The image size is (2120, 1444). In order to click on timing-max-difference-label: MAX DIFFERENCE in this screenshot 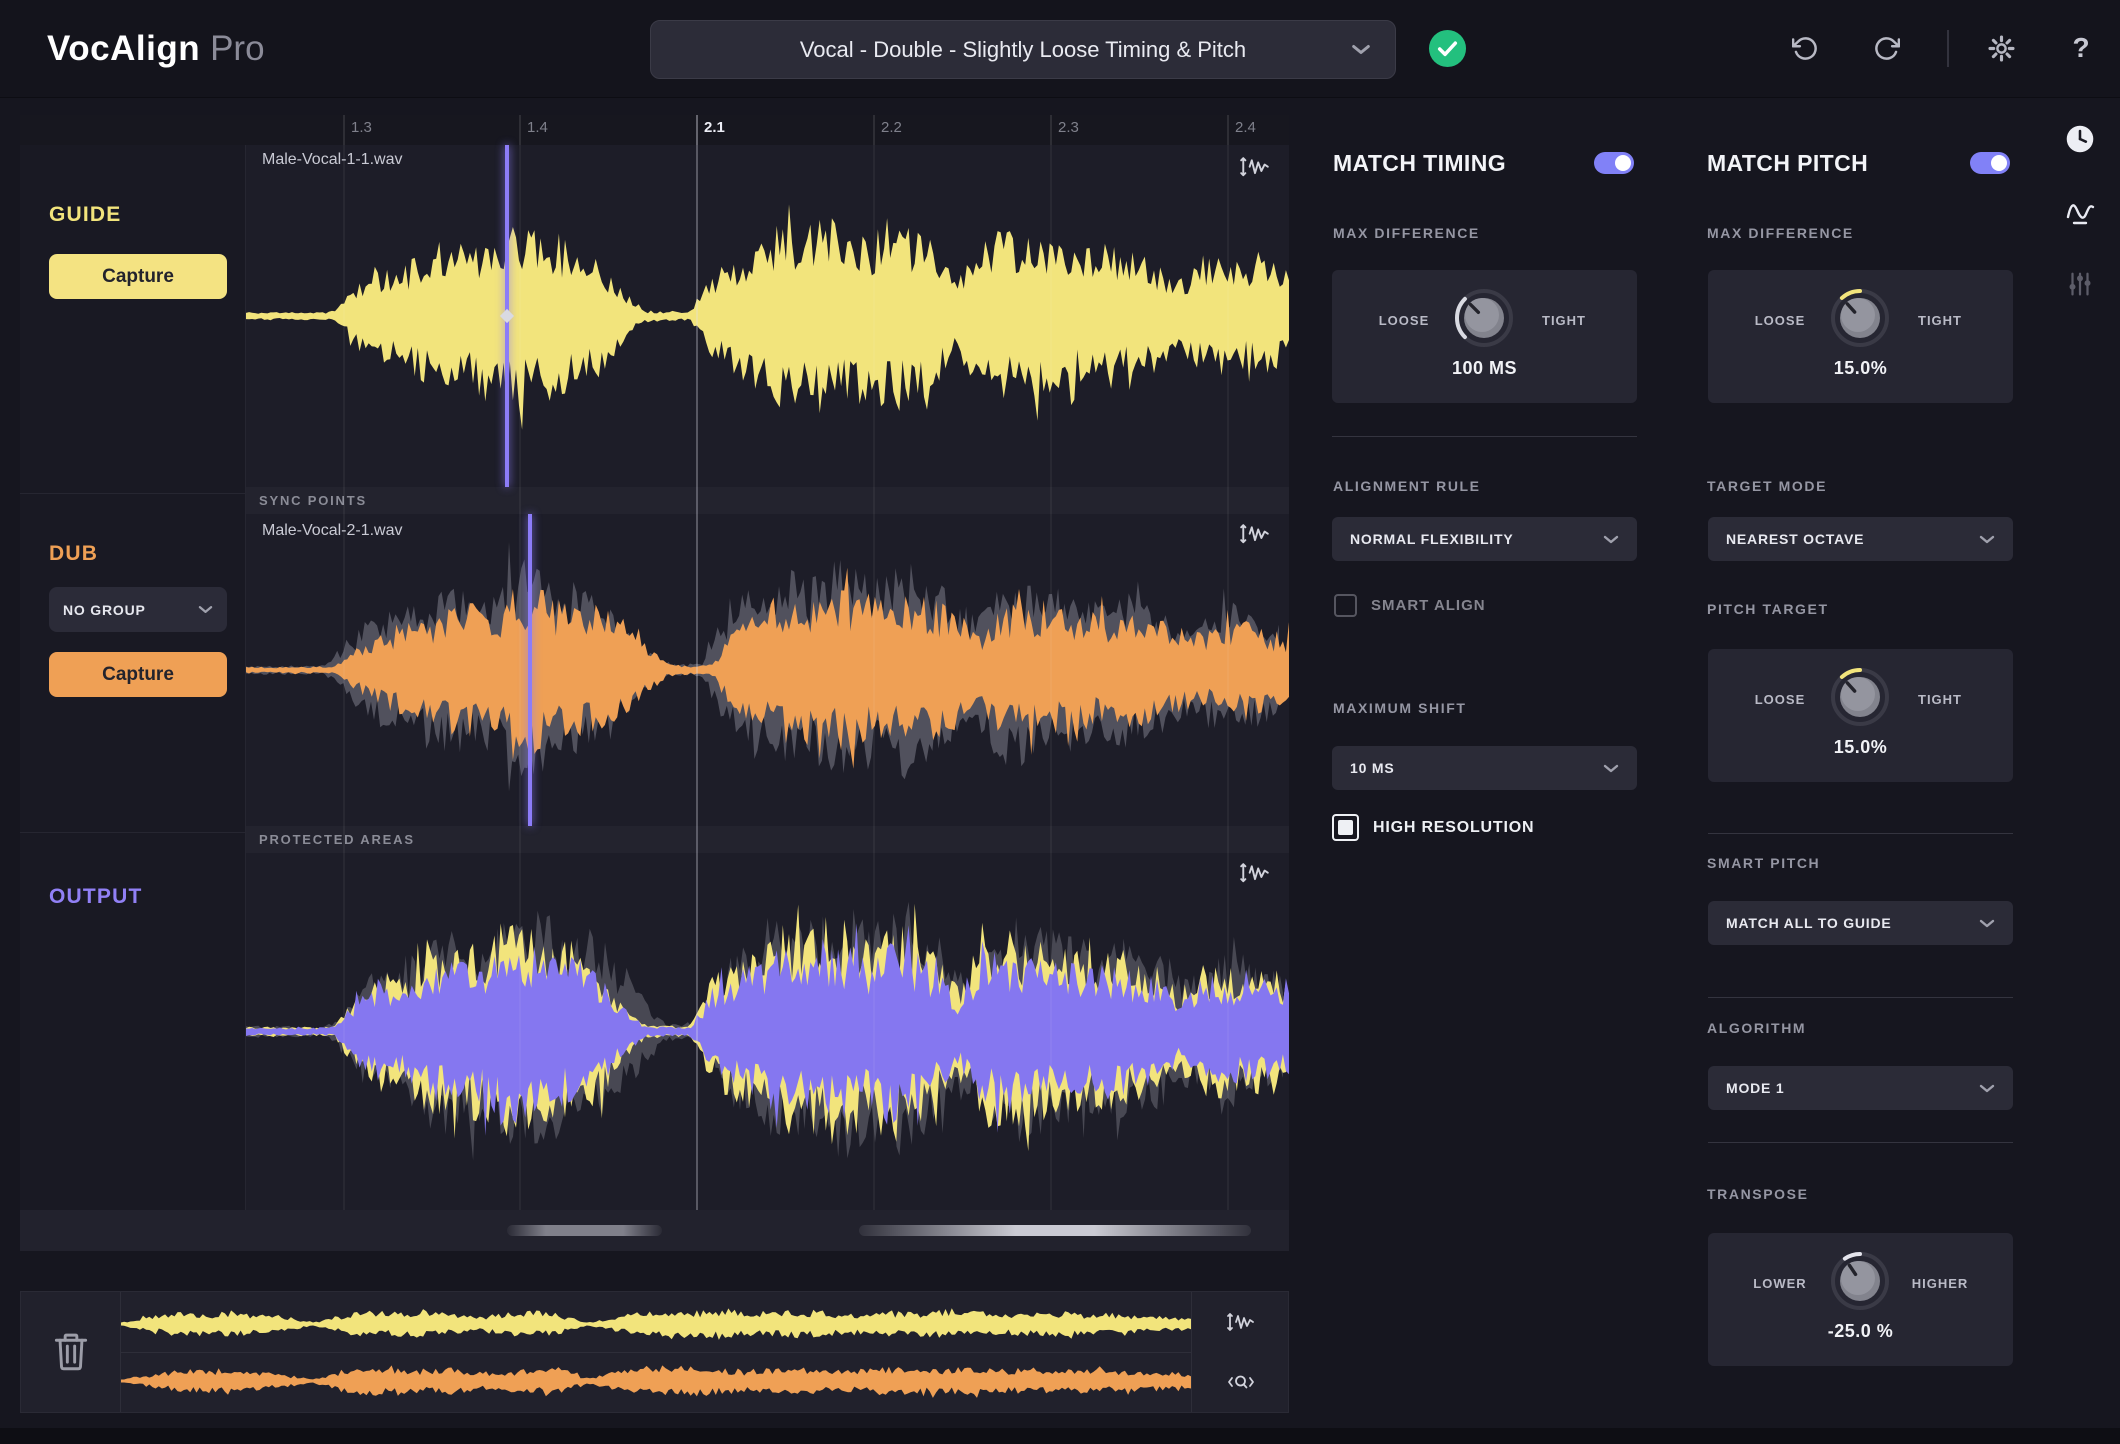, I will do `click(1406, 233)`.